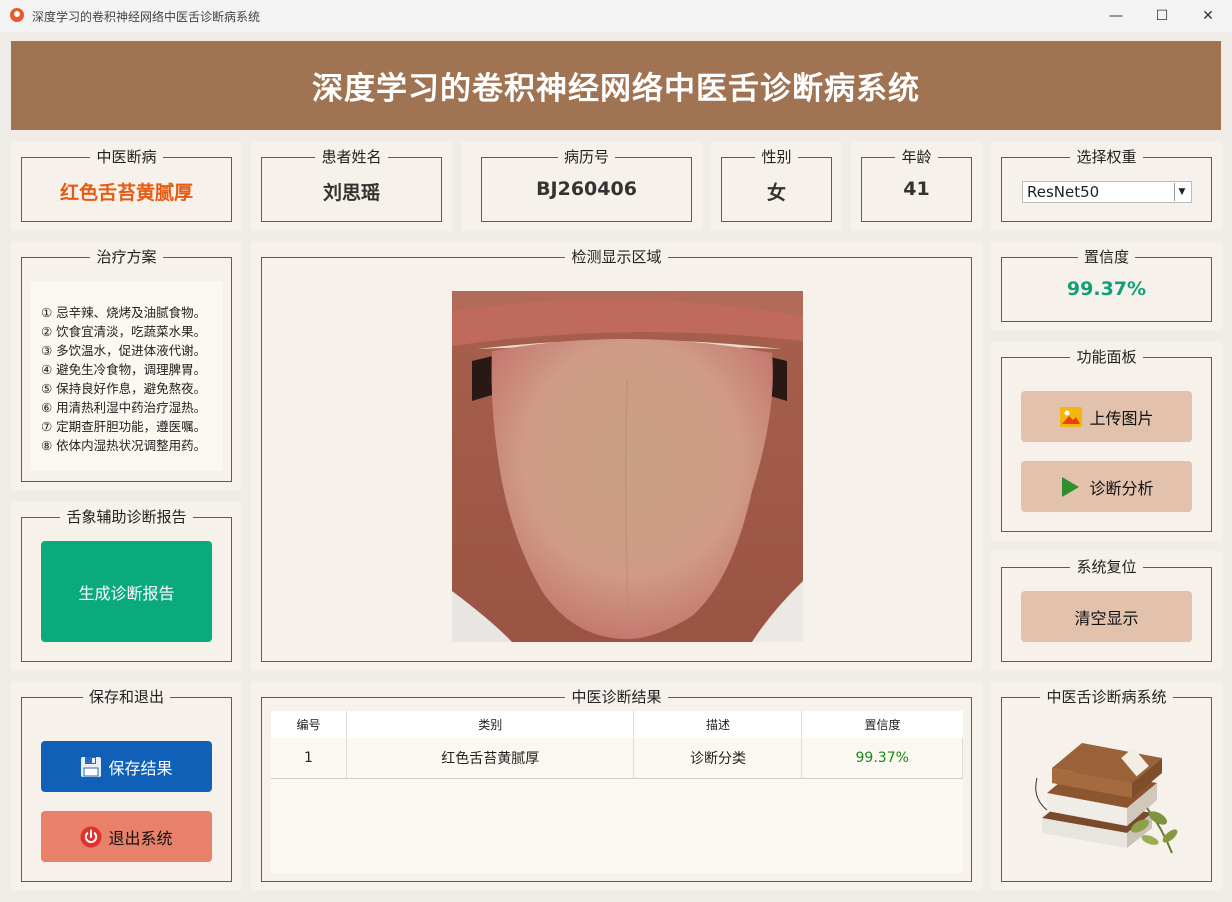  Describe the element at coordinates (124, 407) in the screenshot. I see `treatment-item: ⑥ 用清热利湿中药治疗湿热。` at that location.